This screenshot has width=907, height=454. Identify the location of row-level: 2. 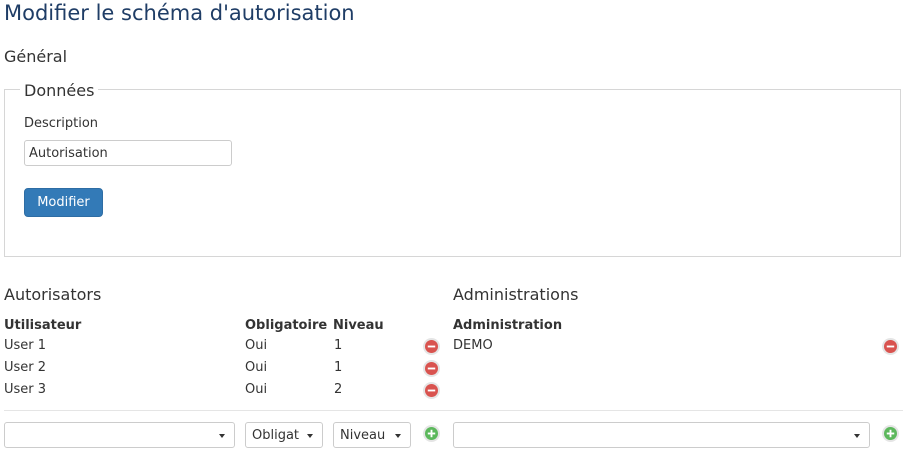
(338, 389).